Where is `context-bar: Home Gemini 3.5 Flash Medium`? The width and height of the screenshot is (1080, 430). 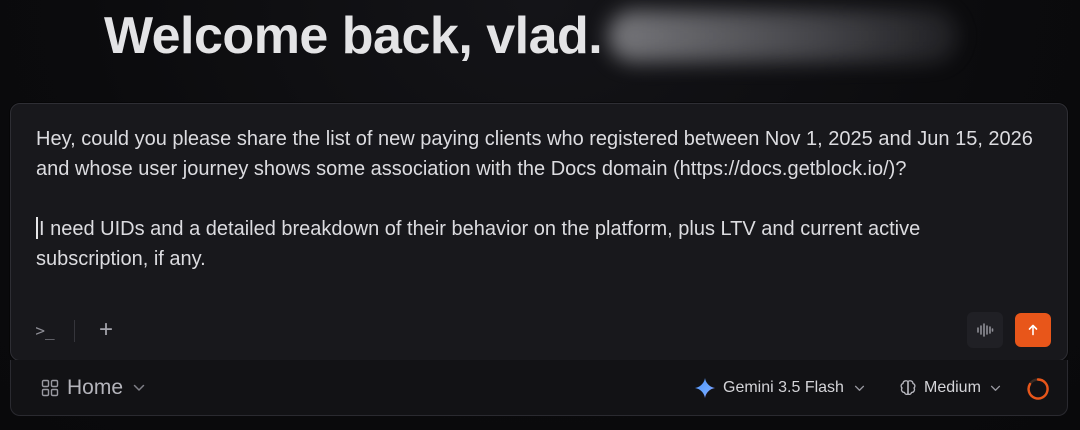 context-bar: Home Gemini 3.5 Flash Medium is located at coordinates (539, 388).